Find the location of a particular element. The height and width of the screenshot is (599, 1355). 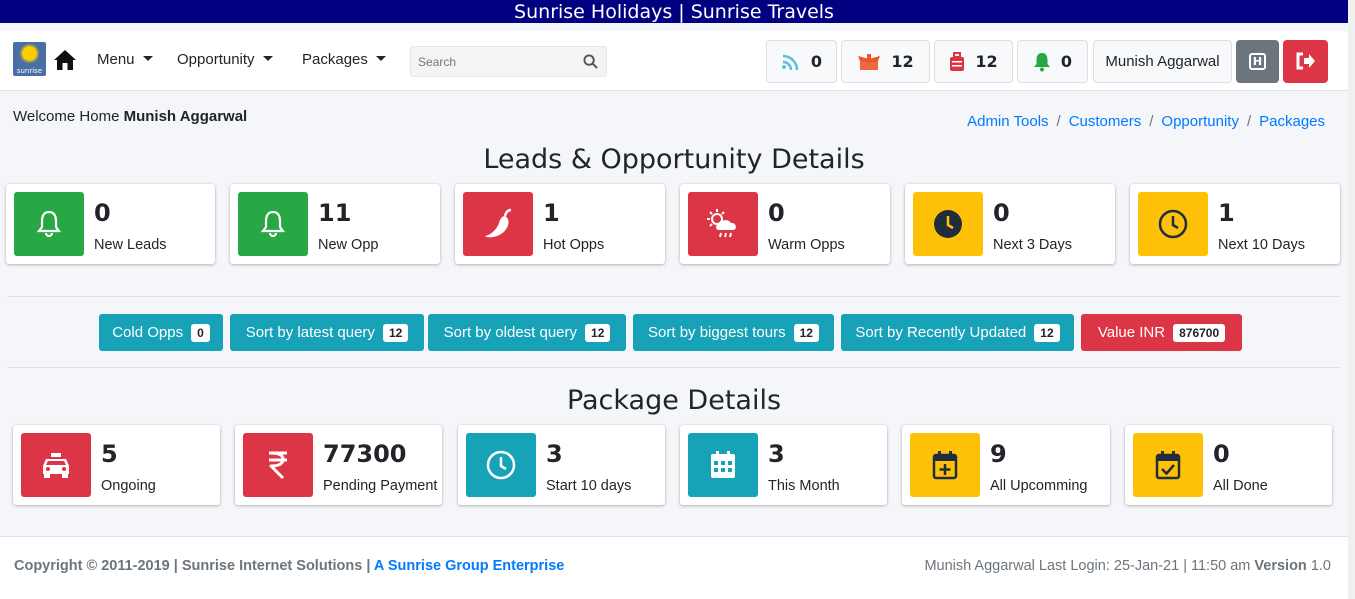

count-badge: 876700 is located at coordinates (1199, 332).